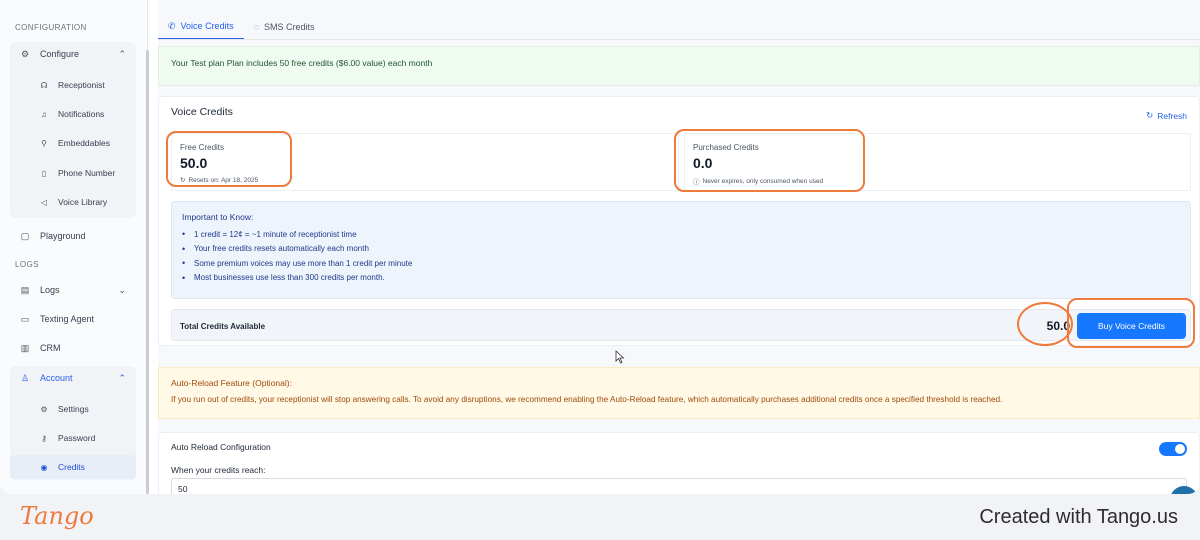  Describe the element at coordinates (1045, 324) in the screenshot. I see `highlight-total-value` at that location.